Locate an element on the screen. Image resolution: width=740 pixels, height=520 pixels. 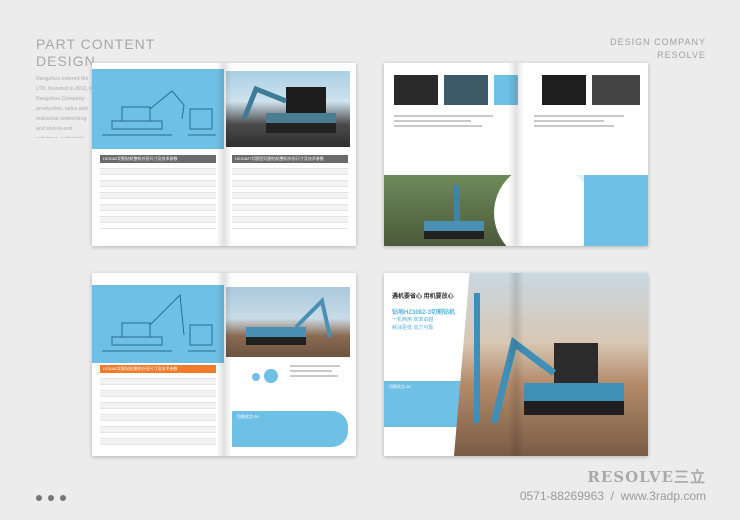
excavator-photo is located at coordinates (288, 109).